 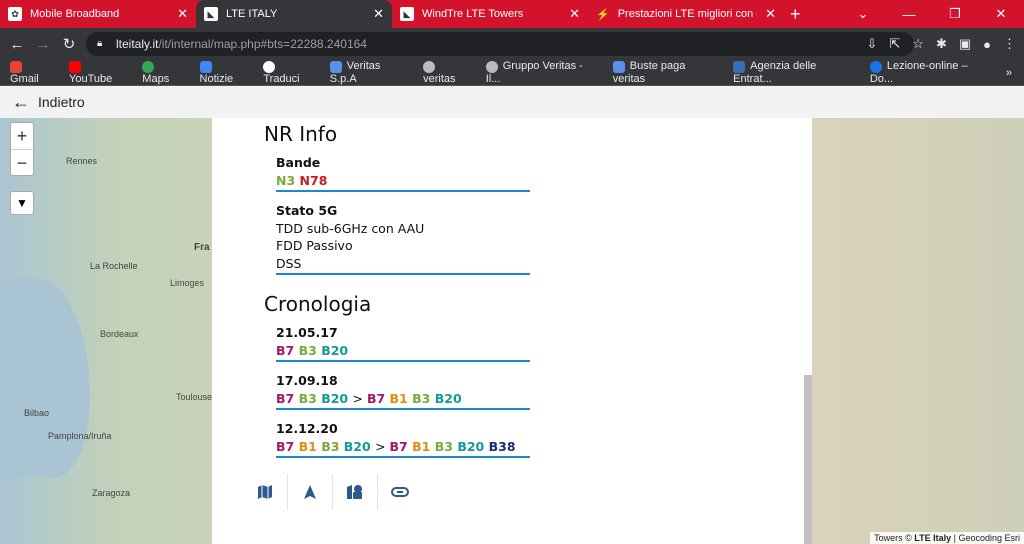 What do you see at coordinates (224, 72) in the screenshot?
I see `bookmark-notizie: Notizie` at bounding box center [224, 72].